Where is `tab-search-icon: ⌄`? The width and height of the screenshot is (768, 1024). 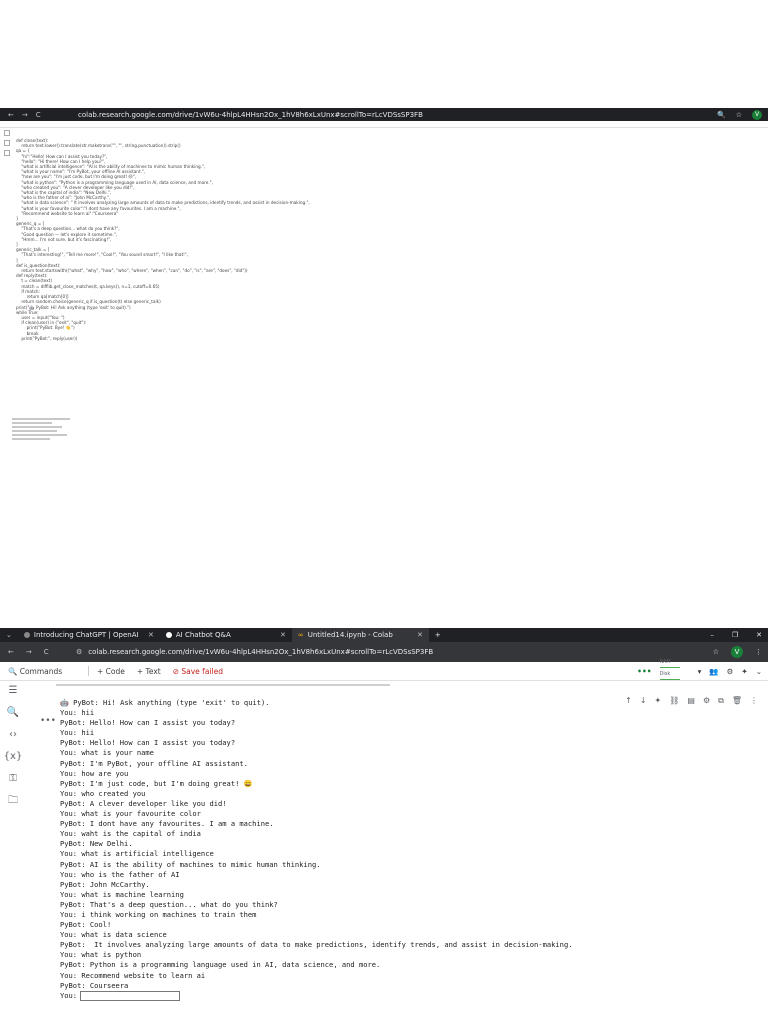
tab-search-icon: ⌄ is located at coordinates (9, 635).